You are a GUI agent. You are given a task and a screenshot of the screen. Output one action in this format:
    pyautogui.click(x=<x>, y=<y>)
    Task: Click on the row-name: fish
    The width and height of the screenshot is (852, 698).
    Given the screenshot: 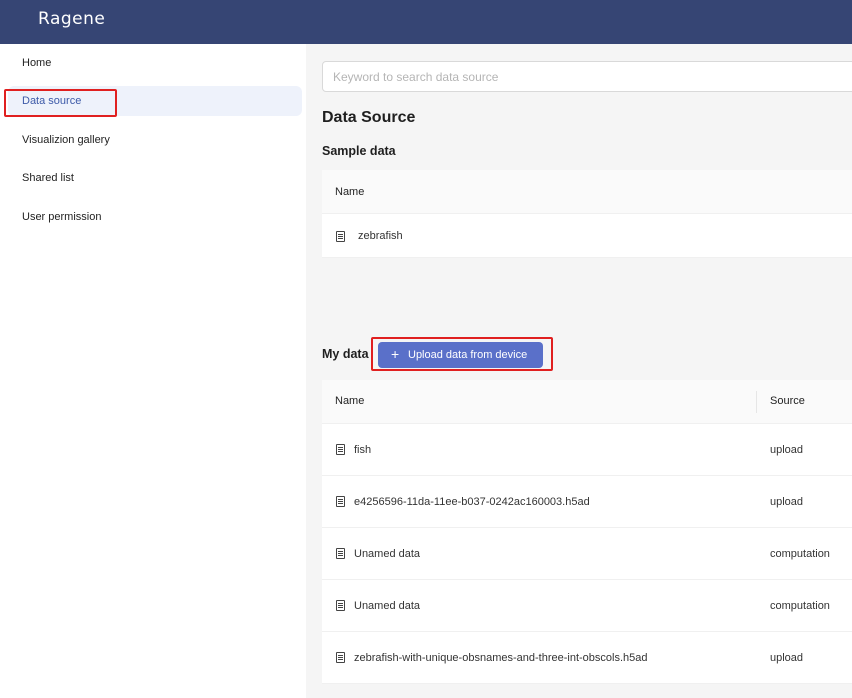 What is the action you would take?
    pyautogui.click(x=363, y=450)
    